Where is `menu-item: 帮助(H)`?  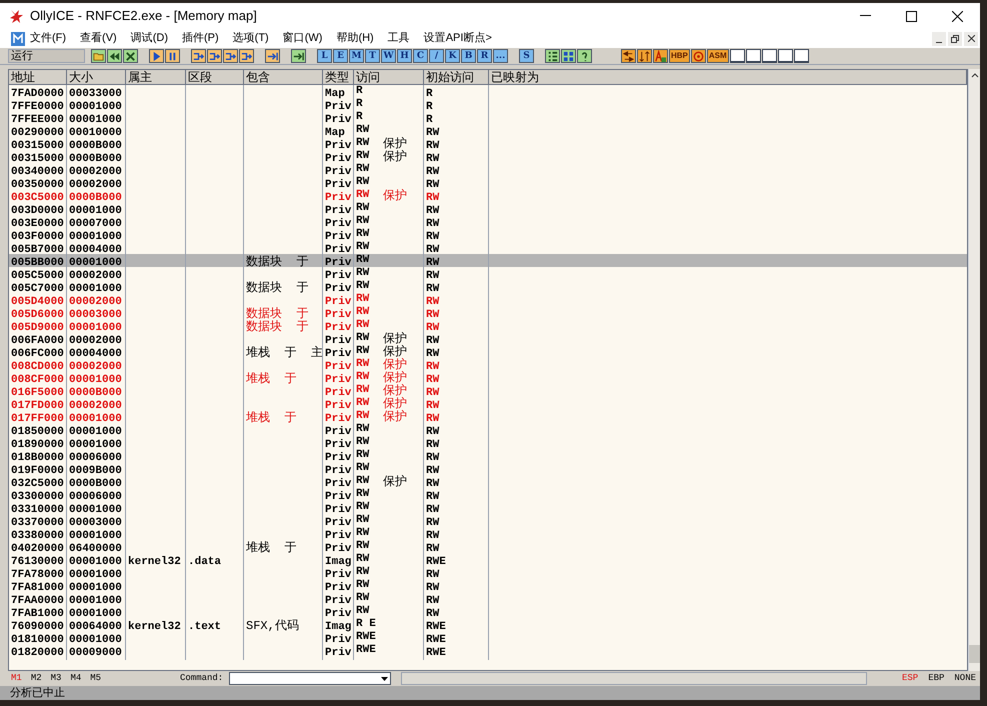 menu-item: 帮助(H) is located at coordinates (355, 38).